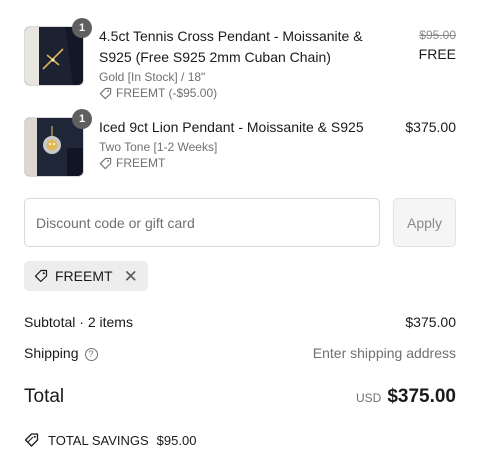 Image resolution: width=500 pixels, height=464 pixels. Describe the element at coordinates (44, 396) in the screenshot. I see `total-label: Total` at that location.